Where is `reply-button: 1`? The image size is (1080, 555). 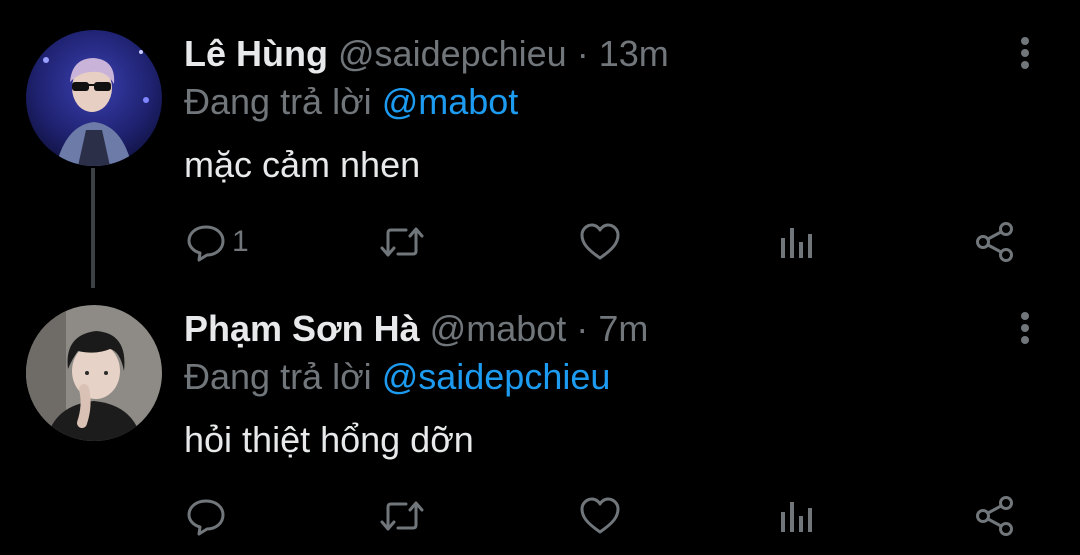 reply-button: 1 is located at coordinates (217, 242).